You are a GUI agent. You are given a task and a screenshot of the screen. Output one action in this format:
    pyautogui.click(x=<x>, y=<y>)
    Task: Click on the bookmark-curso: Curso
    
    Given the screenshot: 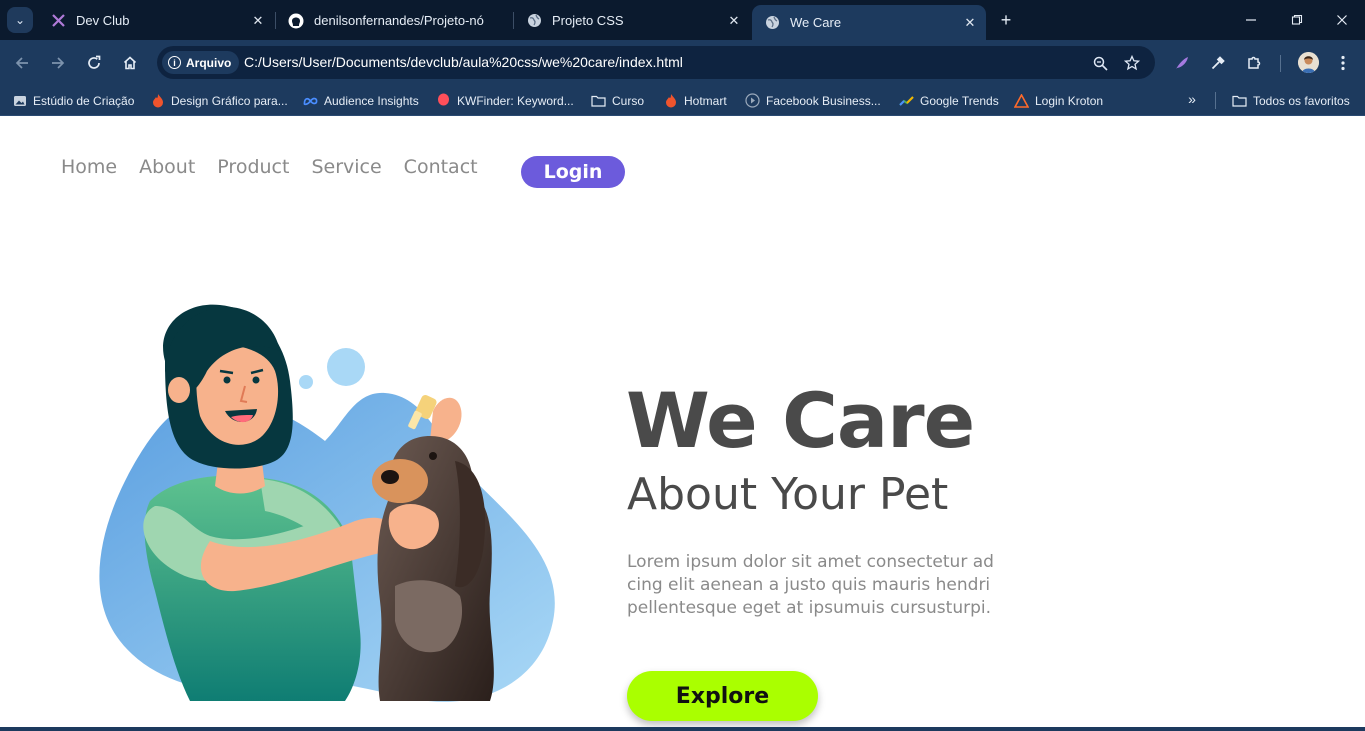 What is the action you would take?
    pyautogui.click(x=617, y=100)
    